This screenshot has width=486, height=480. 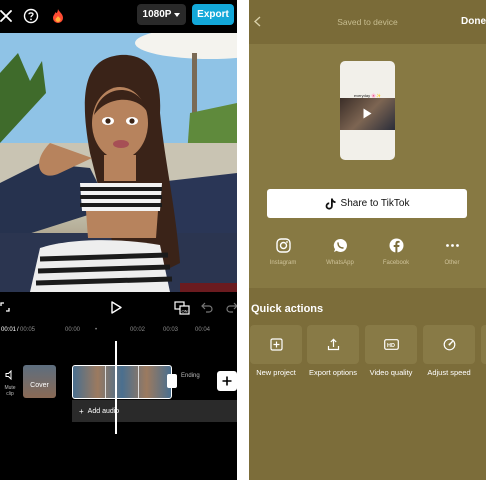 I want to click on whatsapp-icon, so click(x=340, y=245).